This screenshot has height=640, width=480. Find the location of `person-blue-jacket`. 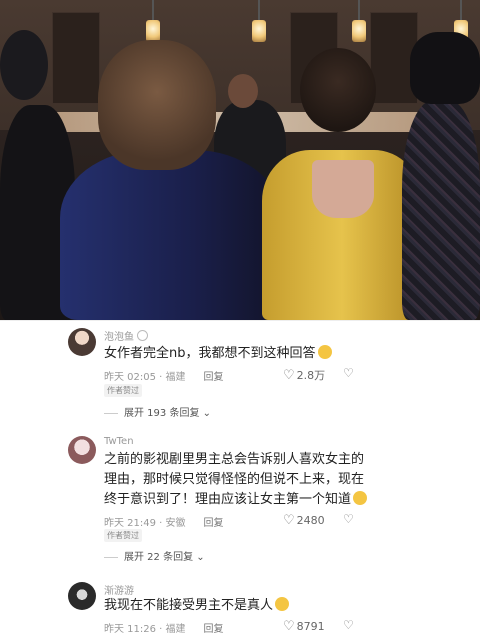

person-blue-jacket is located at coordinates (171, 235).